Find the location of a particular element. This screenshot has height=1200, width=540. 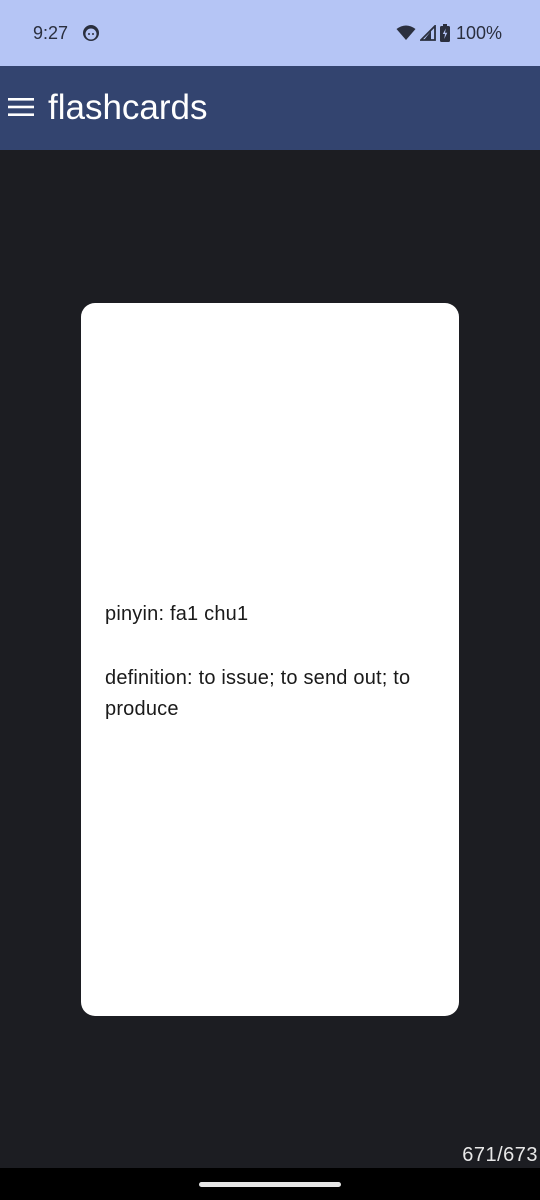

card-counter: 671/673 is located at coordinates (500, 1155).